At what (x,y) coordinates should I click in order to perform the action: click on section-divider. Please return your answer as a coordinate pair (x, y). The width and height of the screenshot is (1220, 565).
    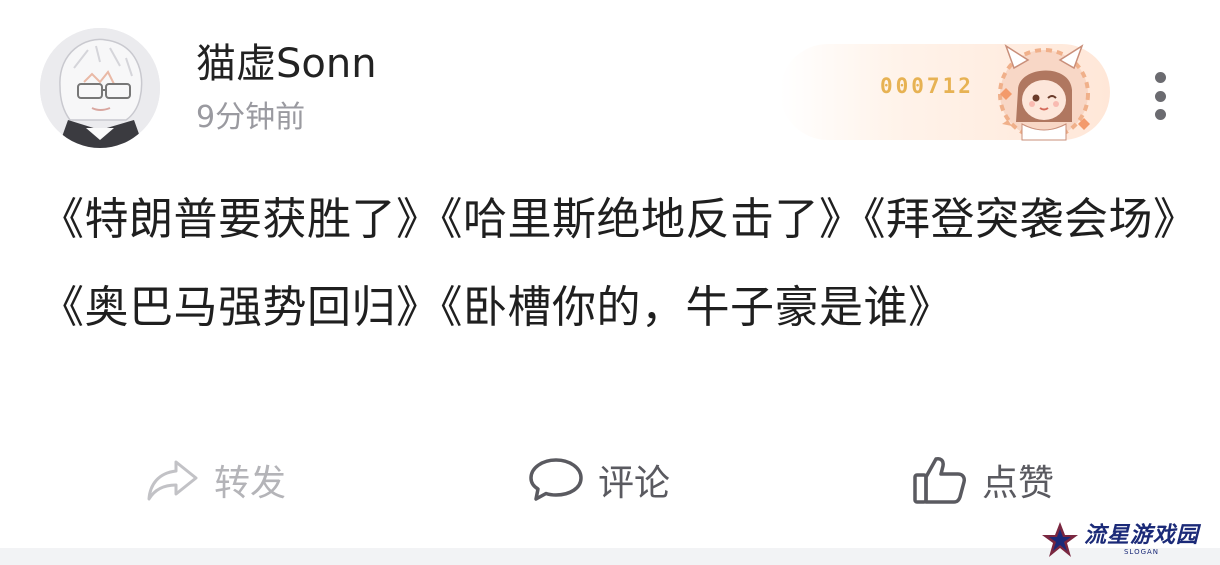
    Looking at the image, I should click on (610, 556).